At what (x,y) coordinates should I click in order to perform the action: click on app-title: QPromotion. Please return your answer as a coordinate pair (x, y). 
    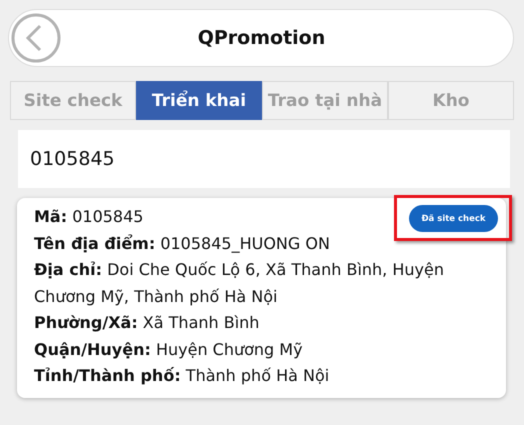
    Looking at the image, I should click on (261, 38).